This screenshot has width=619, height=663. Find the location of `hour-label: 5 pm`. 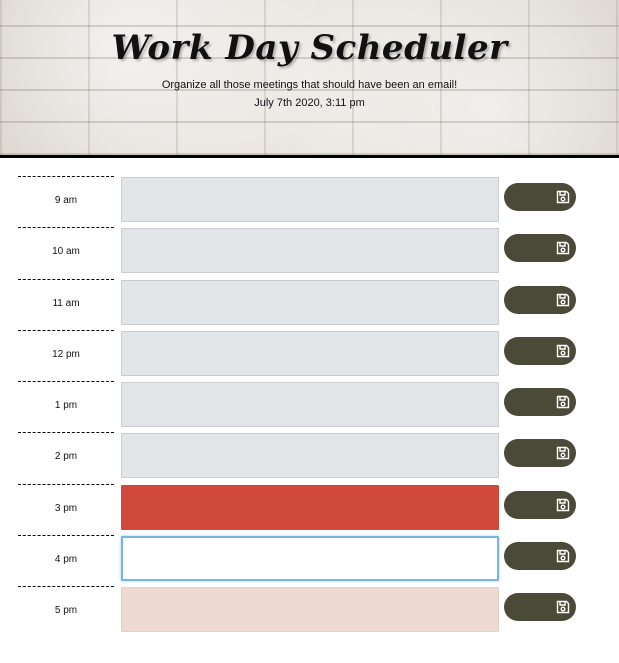

hour-label: 5 pm is located at coordinates (66, 609).